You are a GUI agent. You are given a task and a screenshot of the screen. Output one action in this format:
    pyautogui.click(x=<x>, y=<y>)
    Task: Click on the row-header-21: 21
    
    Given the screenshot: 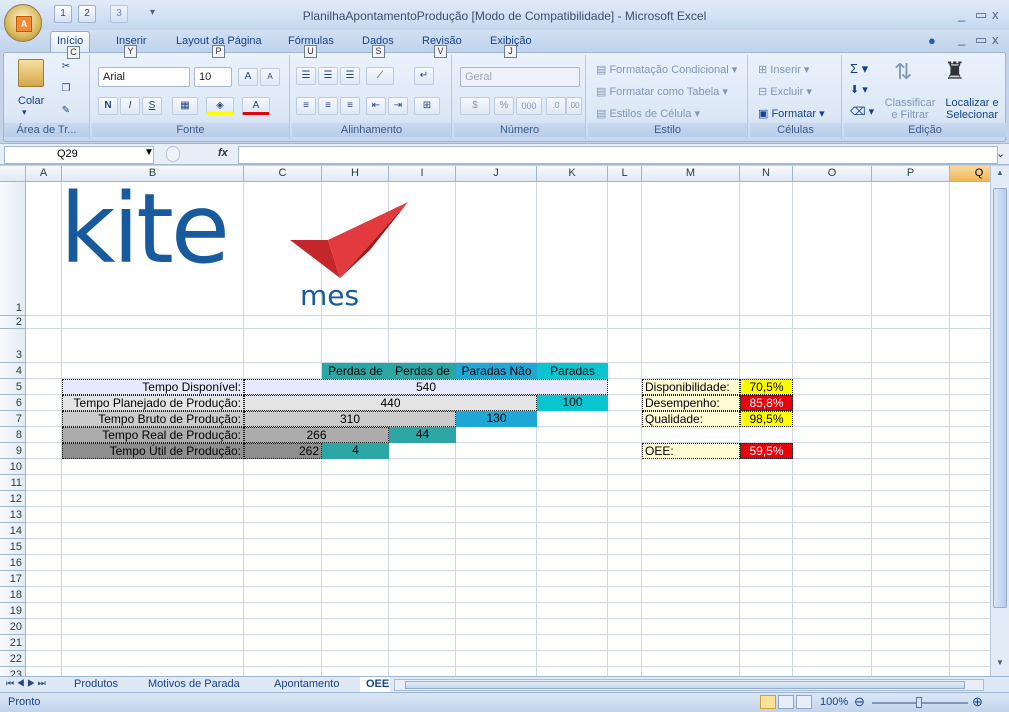 What is the action you would take?
    pyautogui.click(x=13, y=643)
    